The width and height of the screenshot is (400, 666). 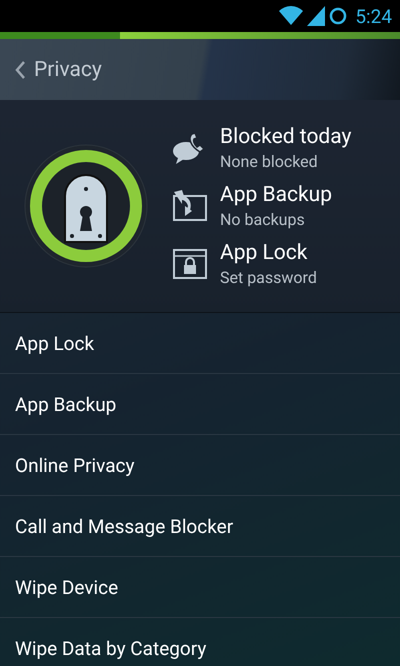 What do you see at coordinates (200, 642) in the screenshot?
I see `menu-item: Wipe Data by Category` at bounding box center [200, 642].